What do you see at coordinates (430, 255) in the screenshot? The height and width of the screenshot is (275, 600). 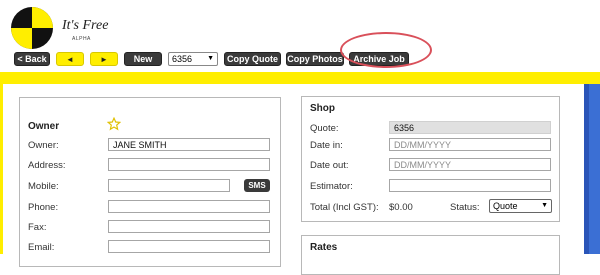 I see `rates-panel` at bounding box center [430, 255].